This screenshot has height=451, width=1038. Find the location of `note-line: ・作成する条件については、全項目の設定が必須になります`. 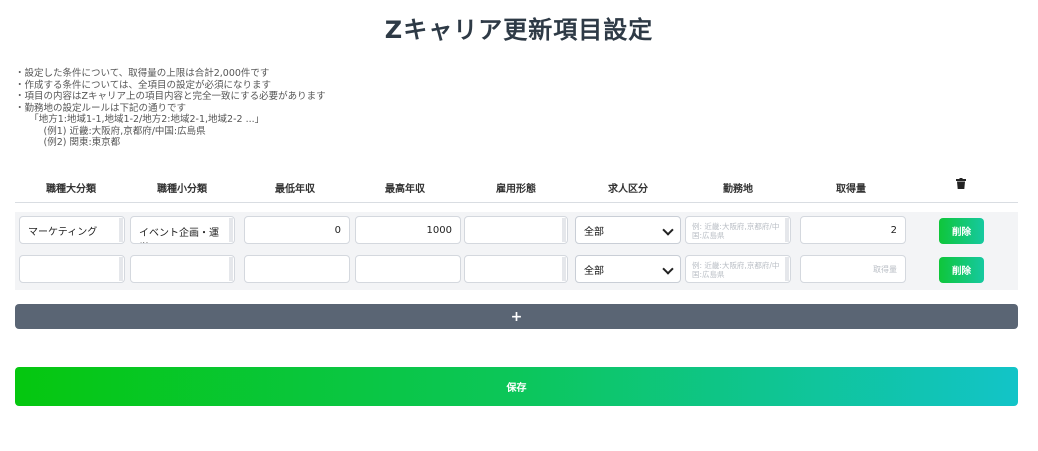

note-line: ・作成する条件については、全項目の設定が必須になります is located at coordinates (143, 85).